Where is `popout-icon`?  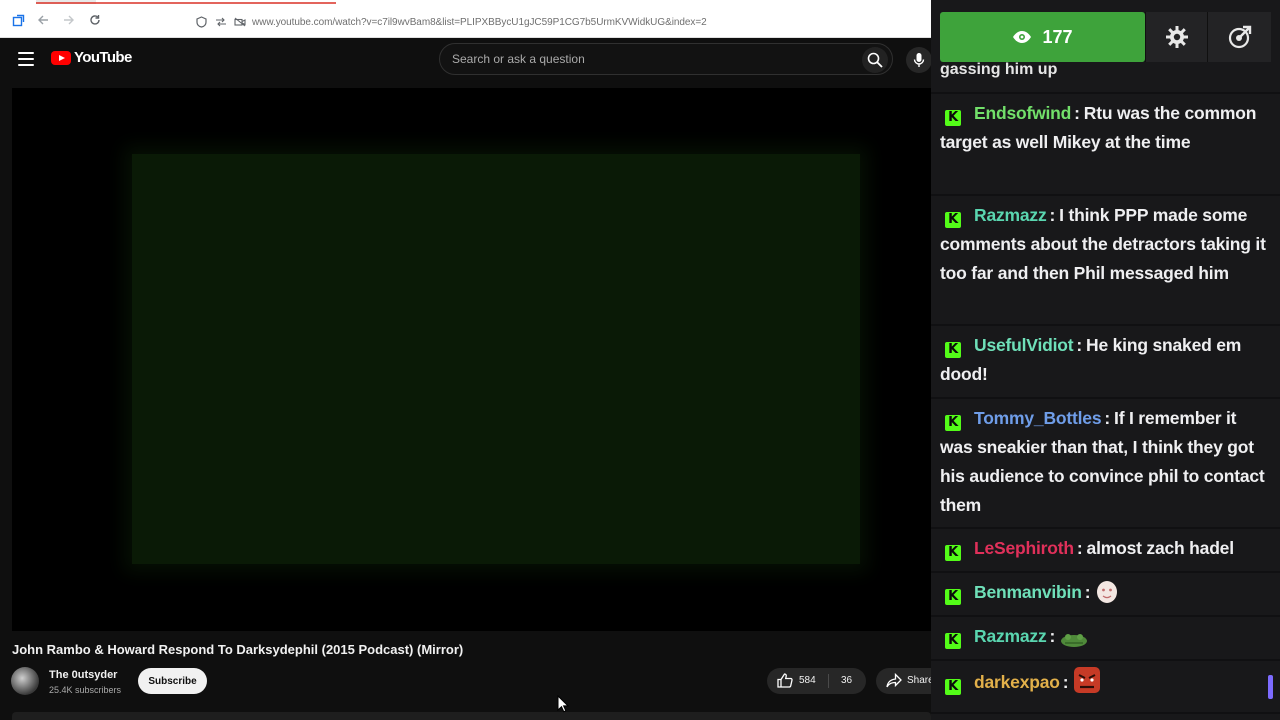
popout-icon is located at coordinates (1239, 37).